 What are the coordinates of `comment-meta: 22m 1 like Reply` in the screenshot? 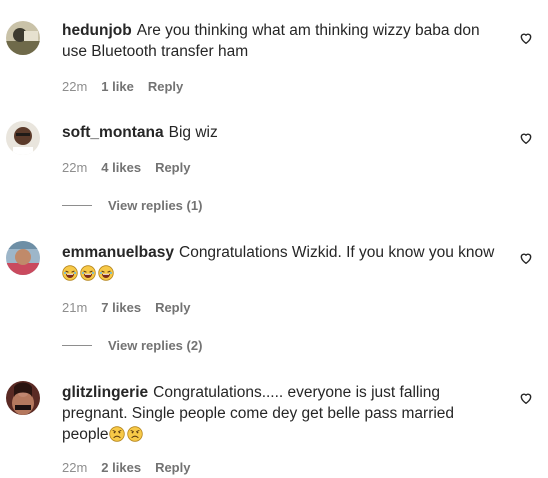 It's located at (122, 86).